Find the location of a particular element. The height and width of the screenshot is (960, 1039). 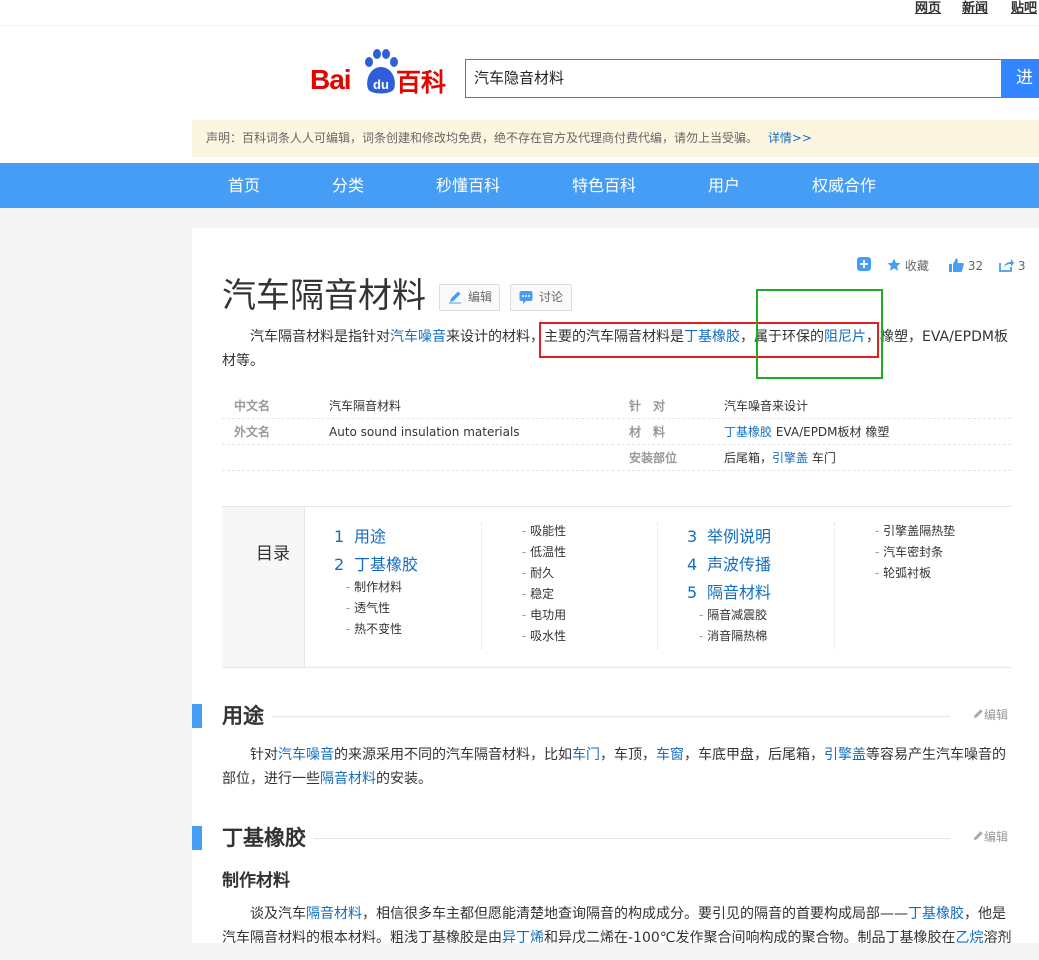

basic-info-row: 材 料 丁基橡胶 EVA/EPDM板材 橡塑 is located at coordinates (814, 432).